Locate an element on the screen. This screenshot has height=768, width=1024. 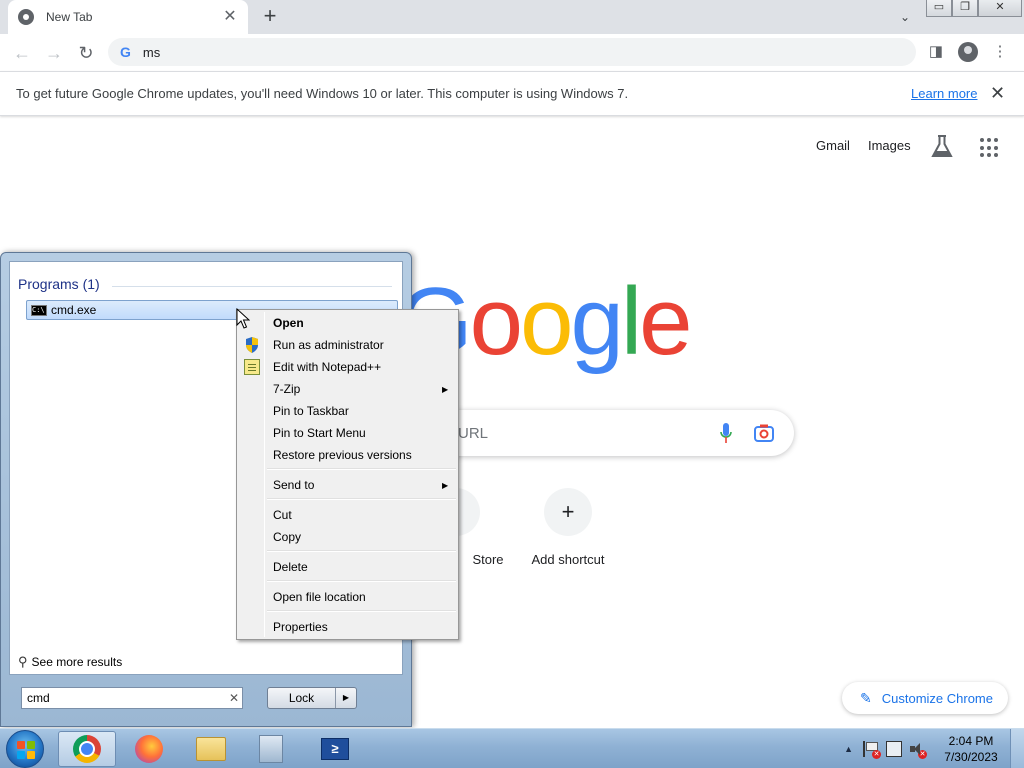
close-window-button: ✕ is located at coordinates (1000, 8).